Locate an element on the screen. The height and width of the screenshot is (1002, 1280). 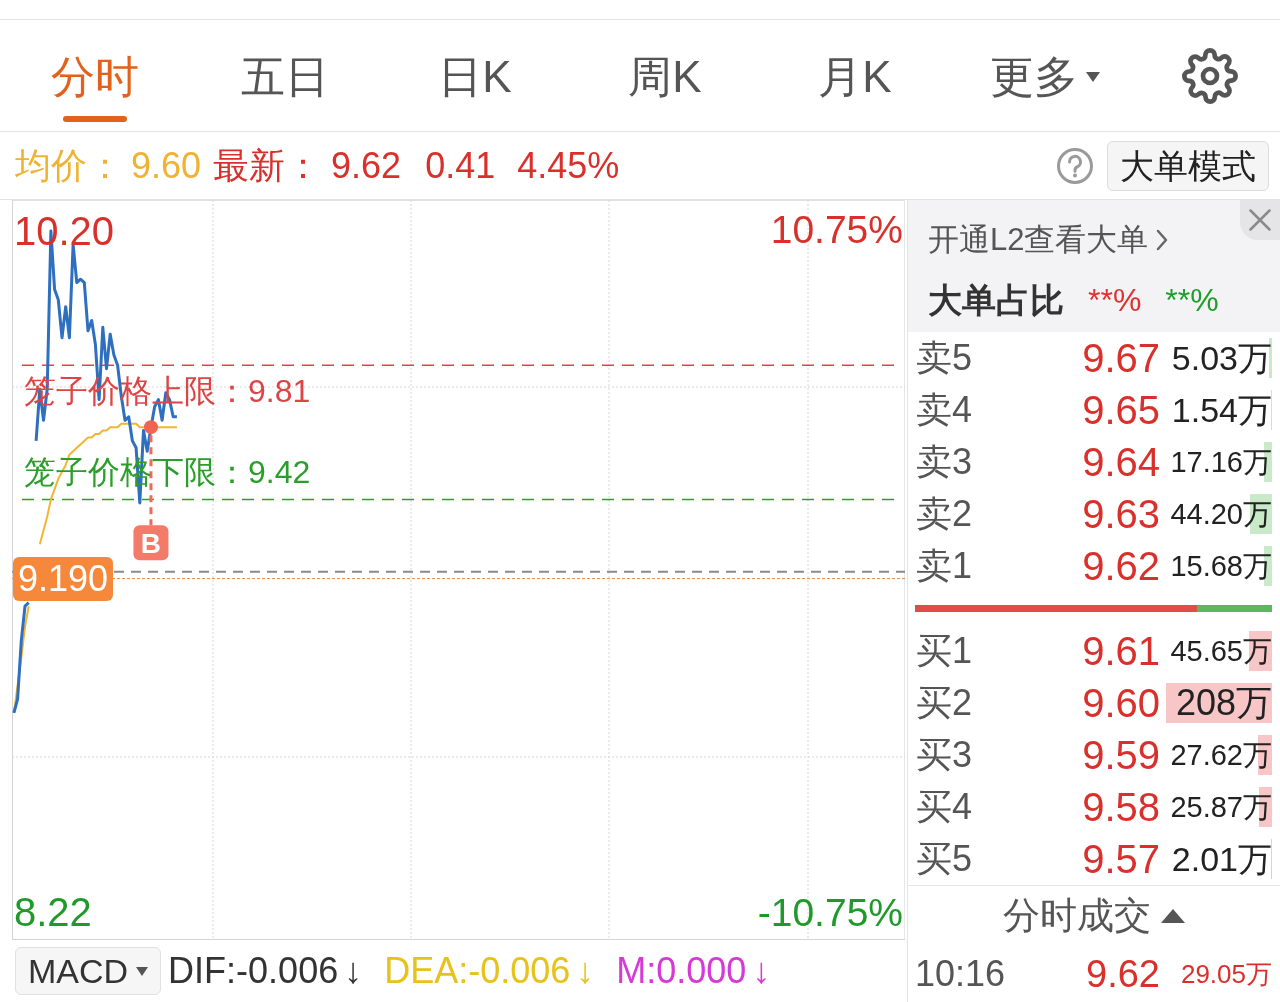
order-price: 9.67 is located at coordinates (1121, 358).